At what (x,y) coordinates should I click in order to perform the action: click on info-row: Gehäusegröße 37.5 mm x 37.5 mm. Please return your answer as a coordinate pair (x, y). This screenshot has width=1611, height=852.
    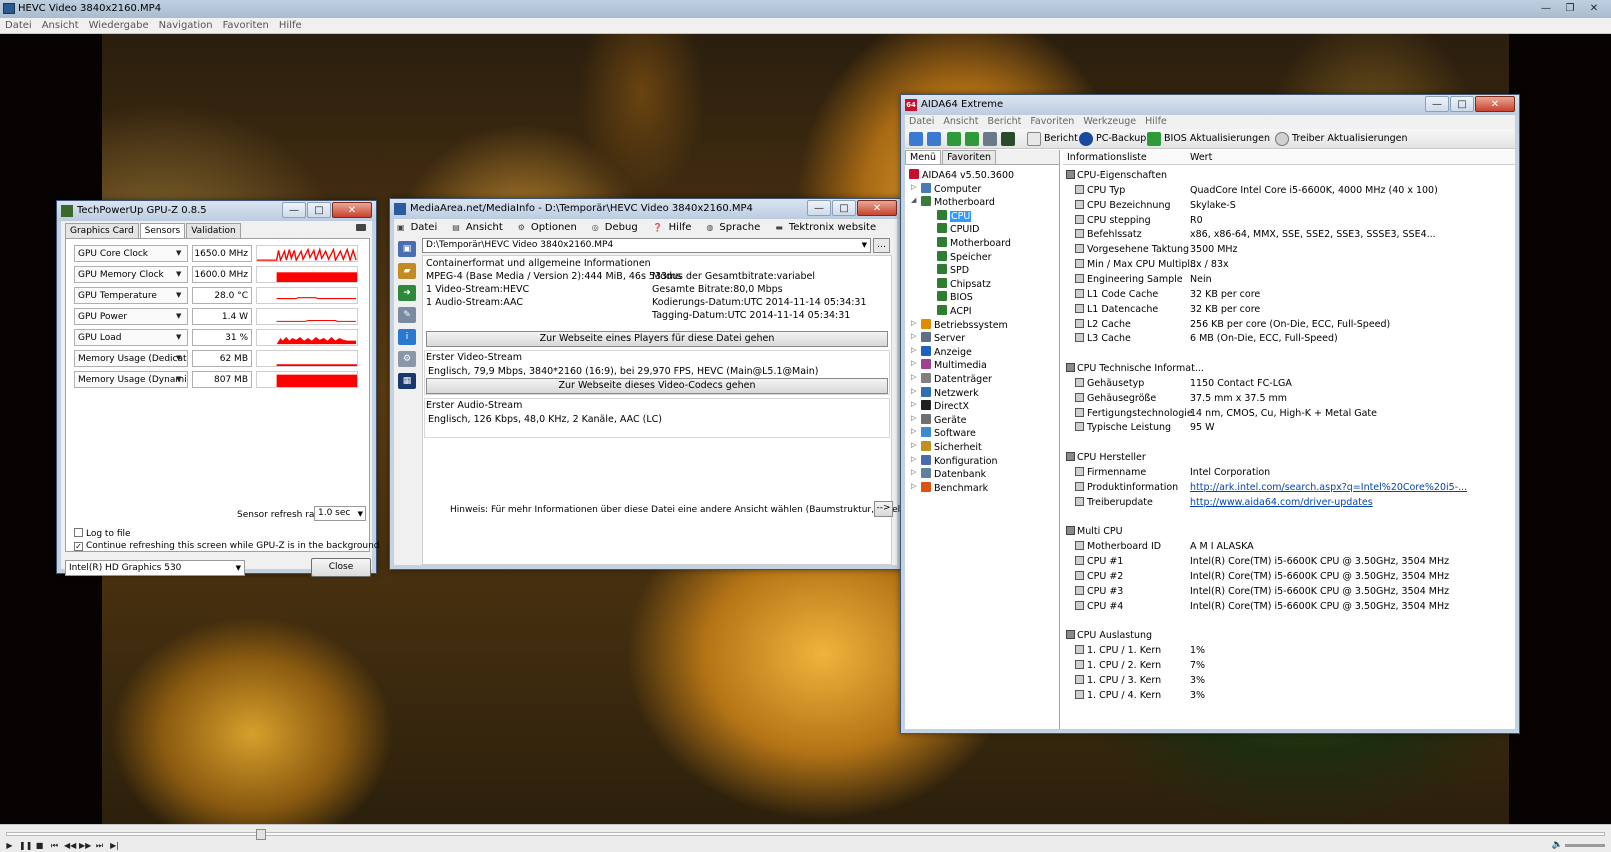
    Looking at the image, I should click on (1289, 398).